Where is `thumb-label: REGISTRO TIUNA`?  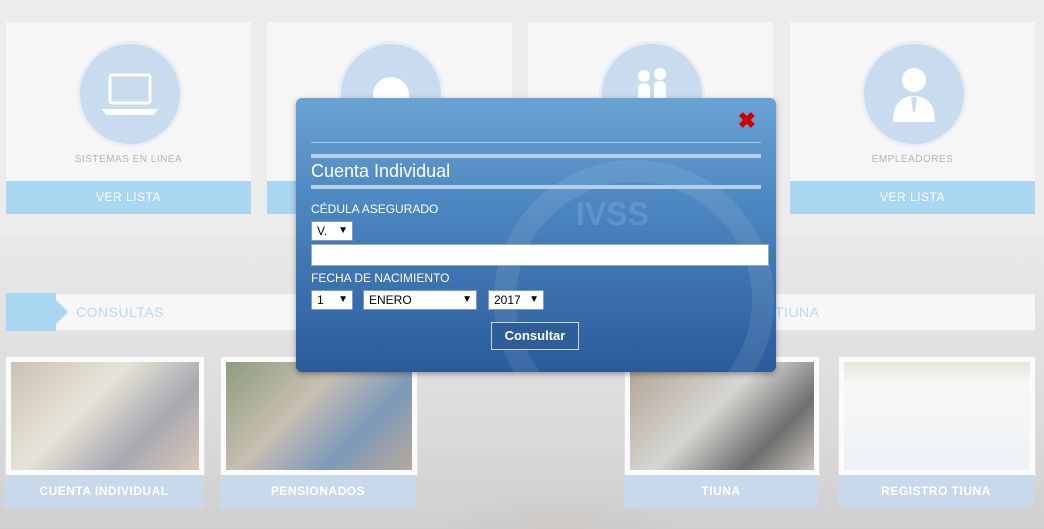 thumb-label: REGISTRO TIUNA is located at coordinates (936, 491).